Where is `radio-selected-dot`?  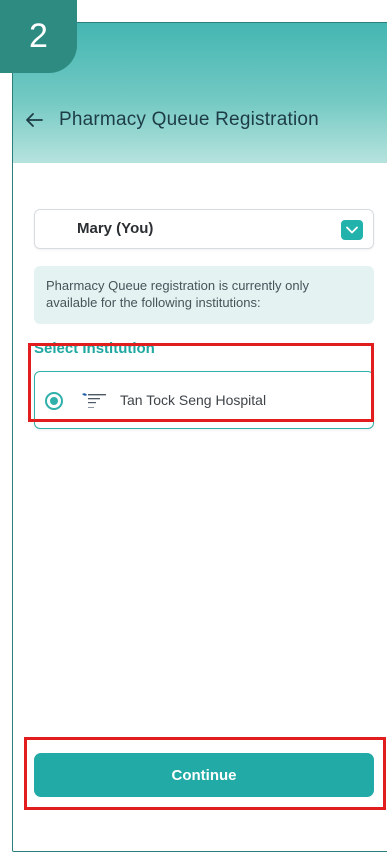
radio-selected-dot is located at coordinates (54, 401).